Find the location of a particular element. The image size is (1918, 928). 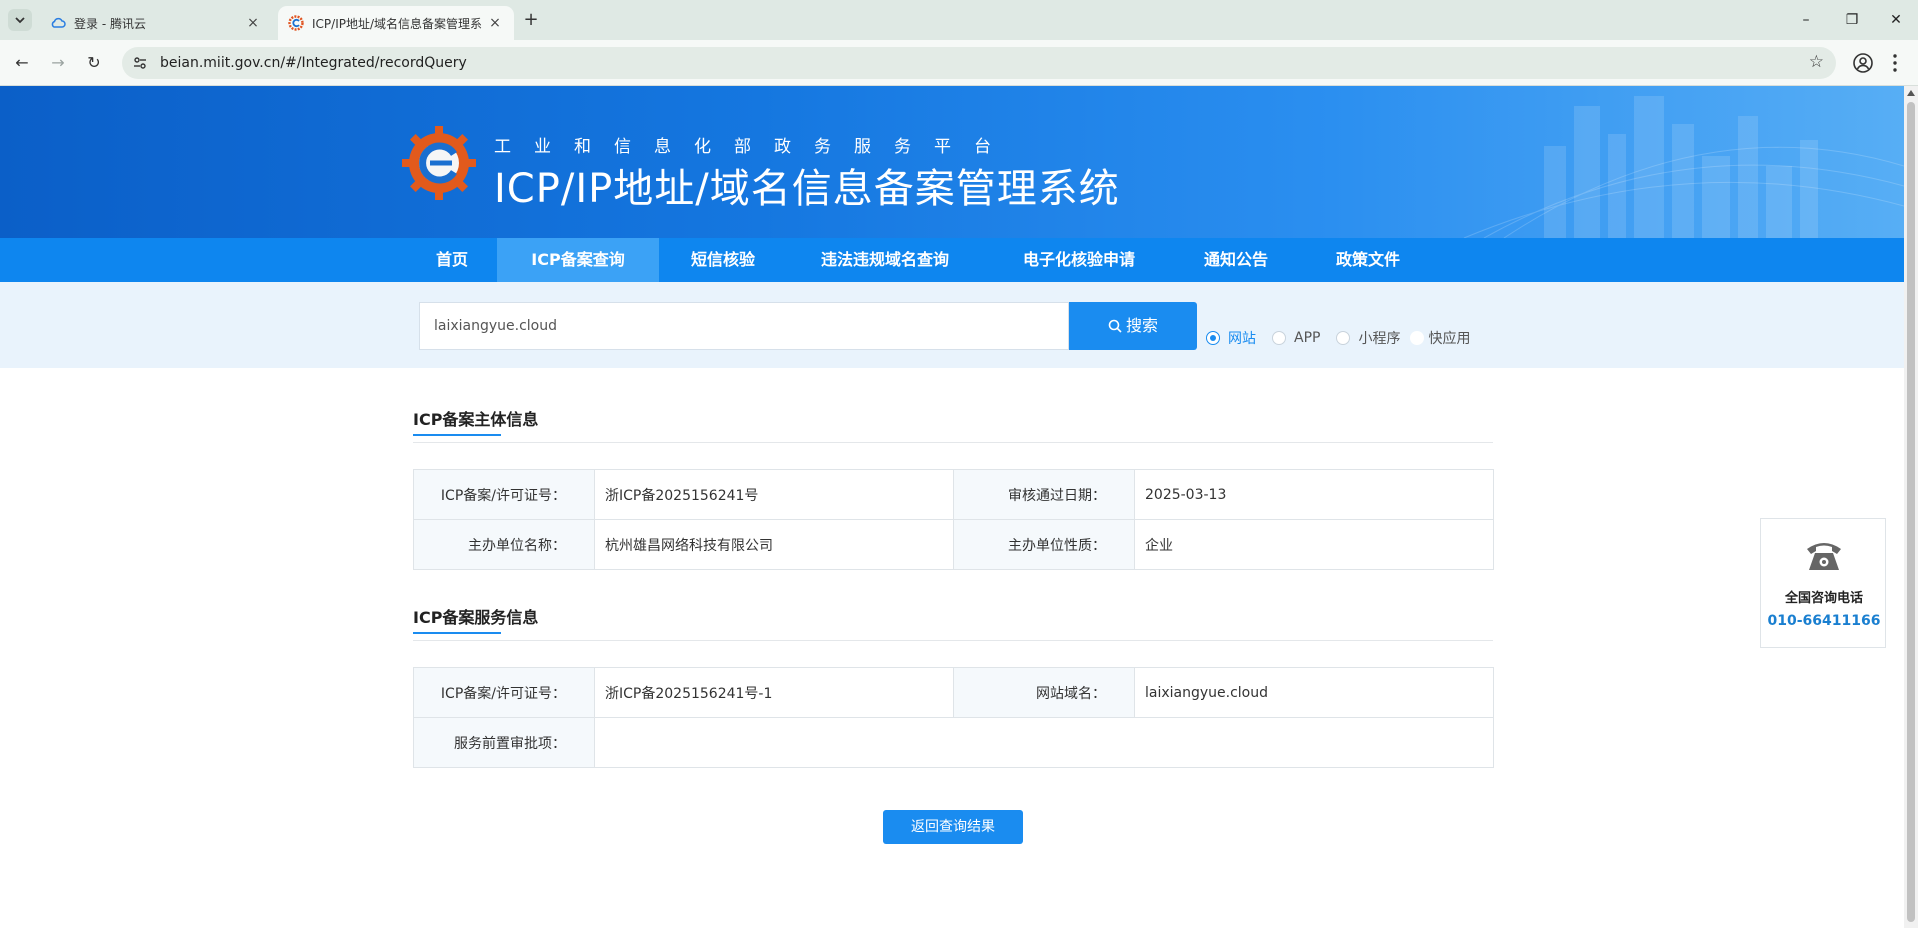

tab-title: ICP/IP地址/域名信息备案管理系 is located at coordinates (397, 23).